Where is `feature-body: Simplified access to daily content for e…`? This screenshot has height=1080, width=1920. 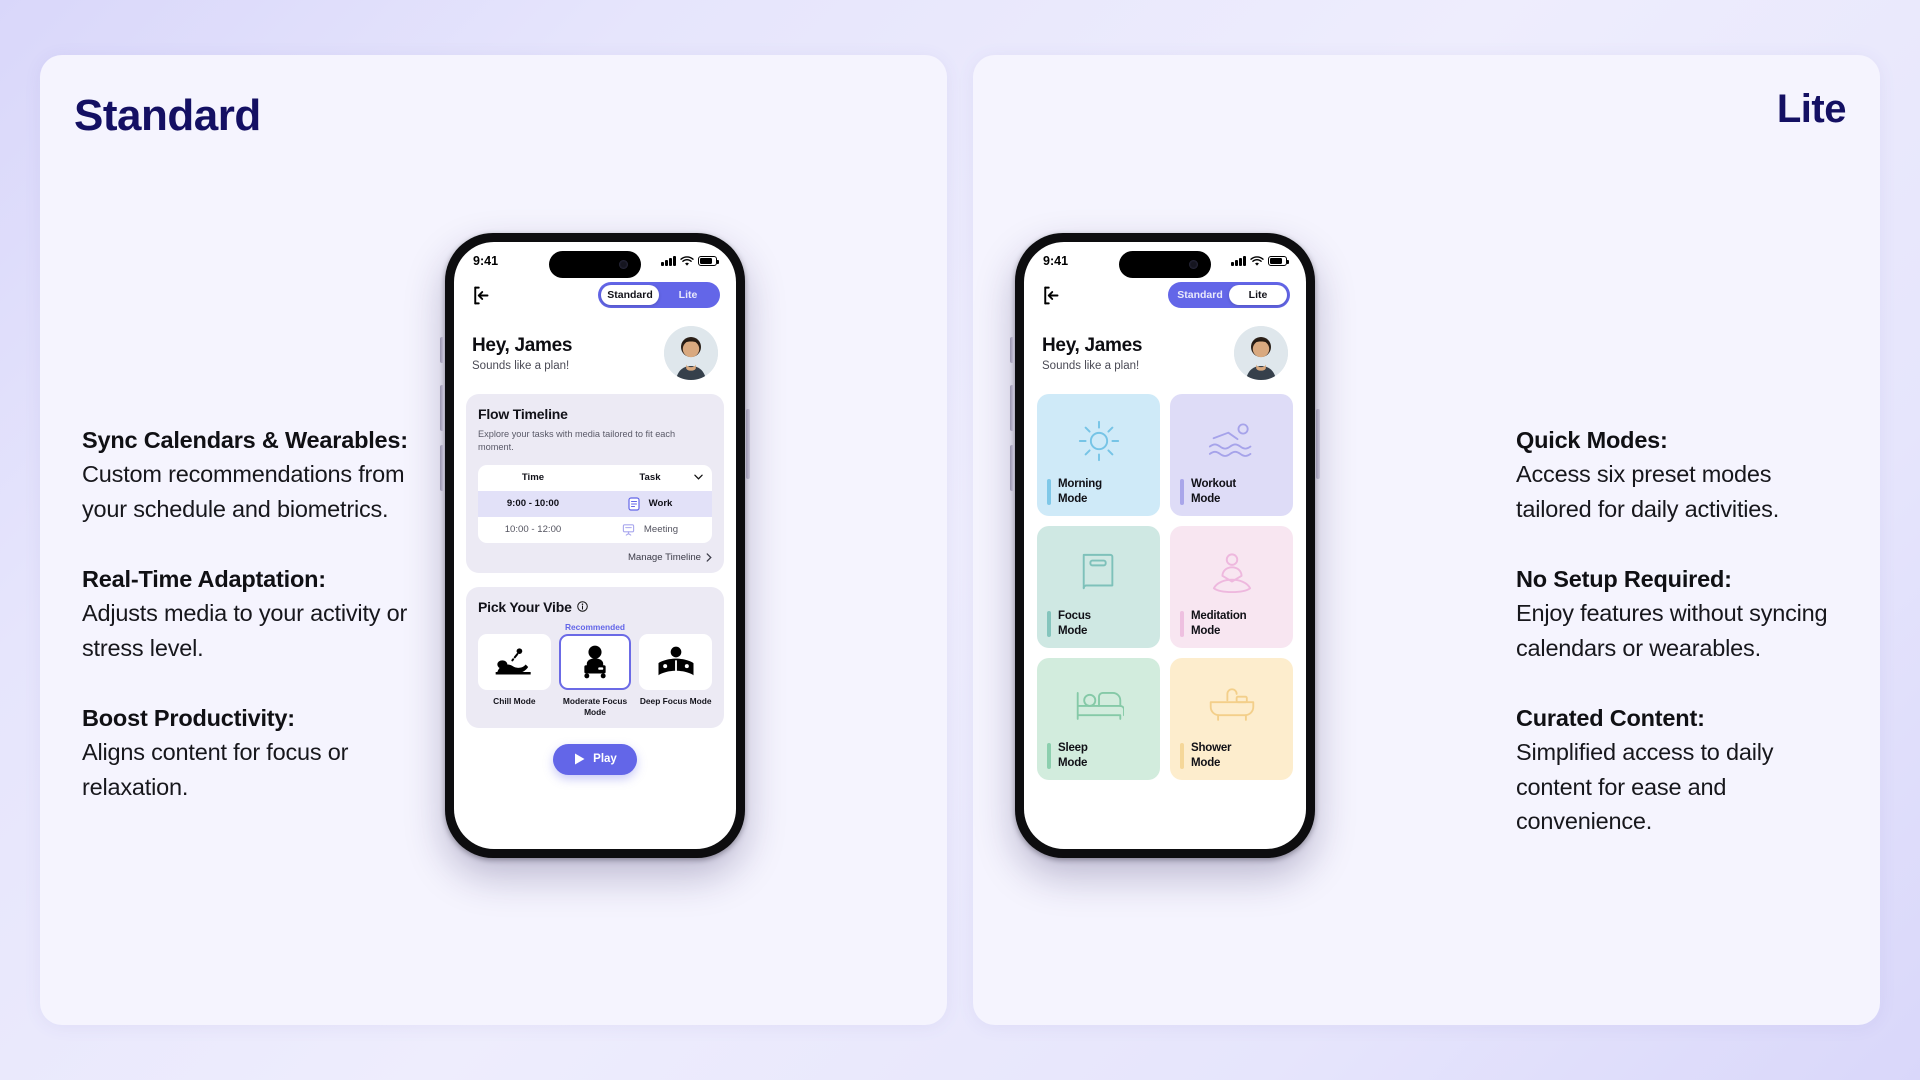 feature-body: Simplified access to daily content for e… is located at coordinates (1645, 787).